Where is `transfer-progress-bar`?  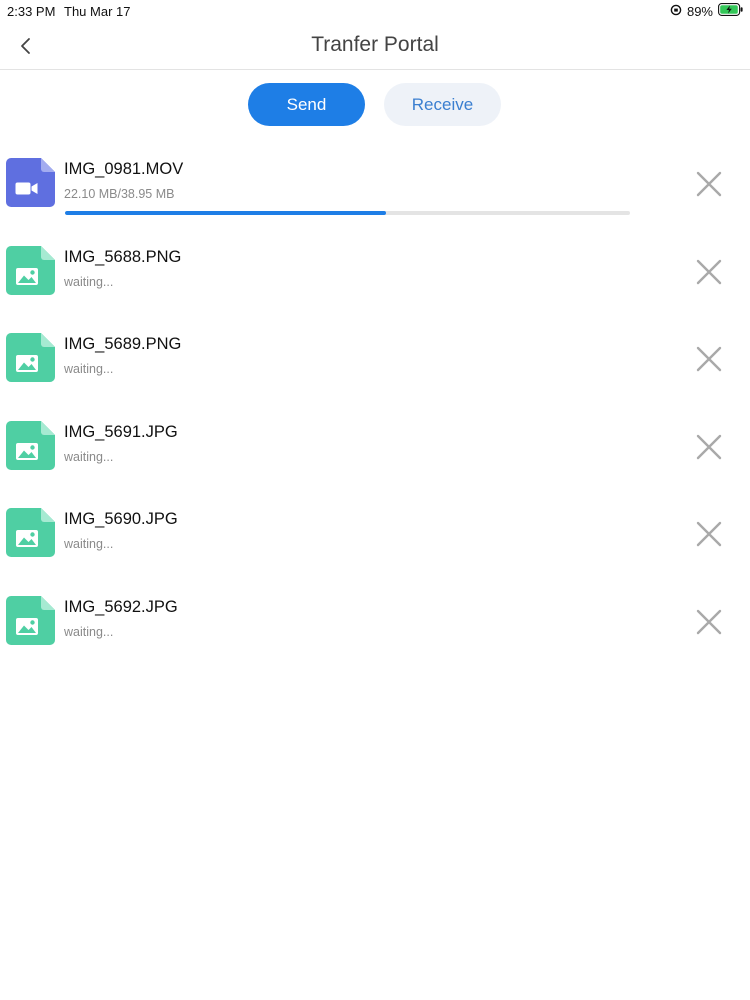
transfer-progress-bar is located at coordinates (347, 213).